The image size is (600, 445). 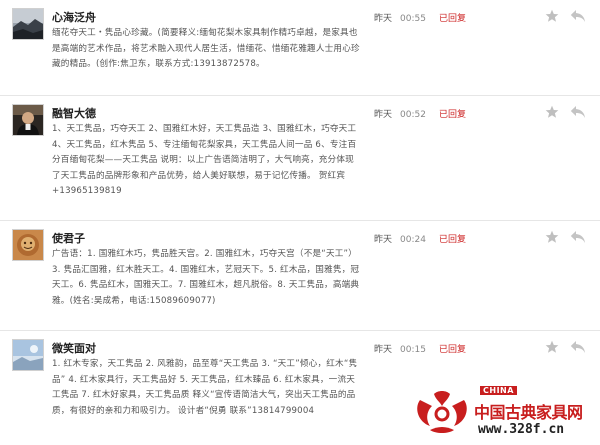 I want to click on logo-url: www.328f.cn, so click(x=521, y=429).